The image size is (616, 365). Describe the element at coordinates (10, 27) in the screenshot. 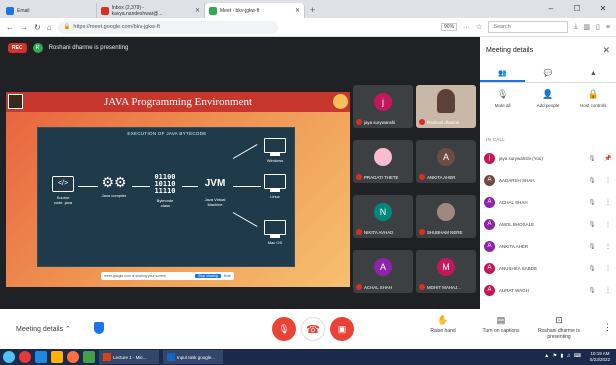

I see `back-icon: ←` at that location.